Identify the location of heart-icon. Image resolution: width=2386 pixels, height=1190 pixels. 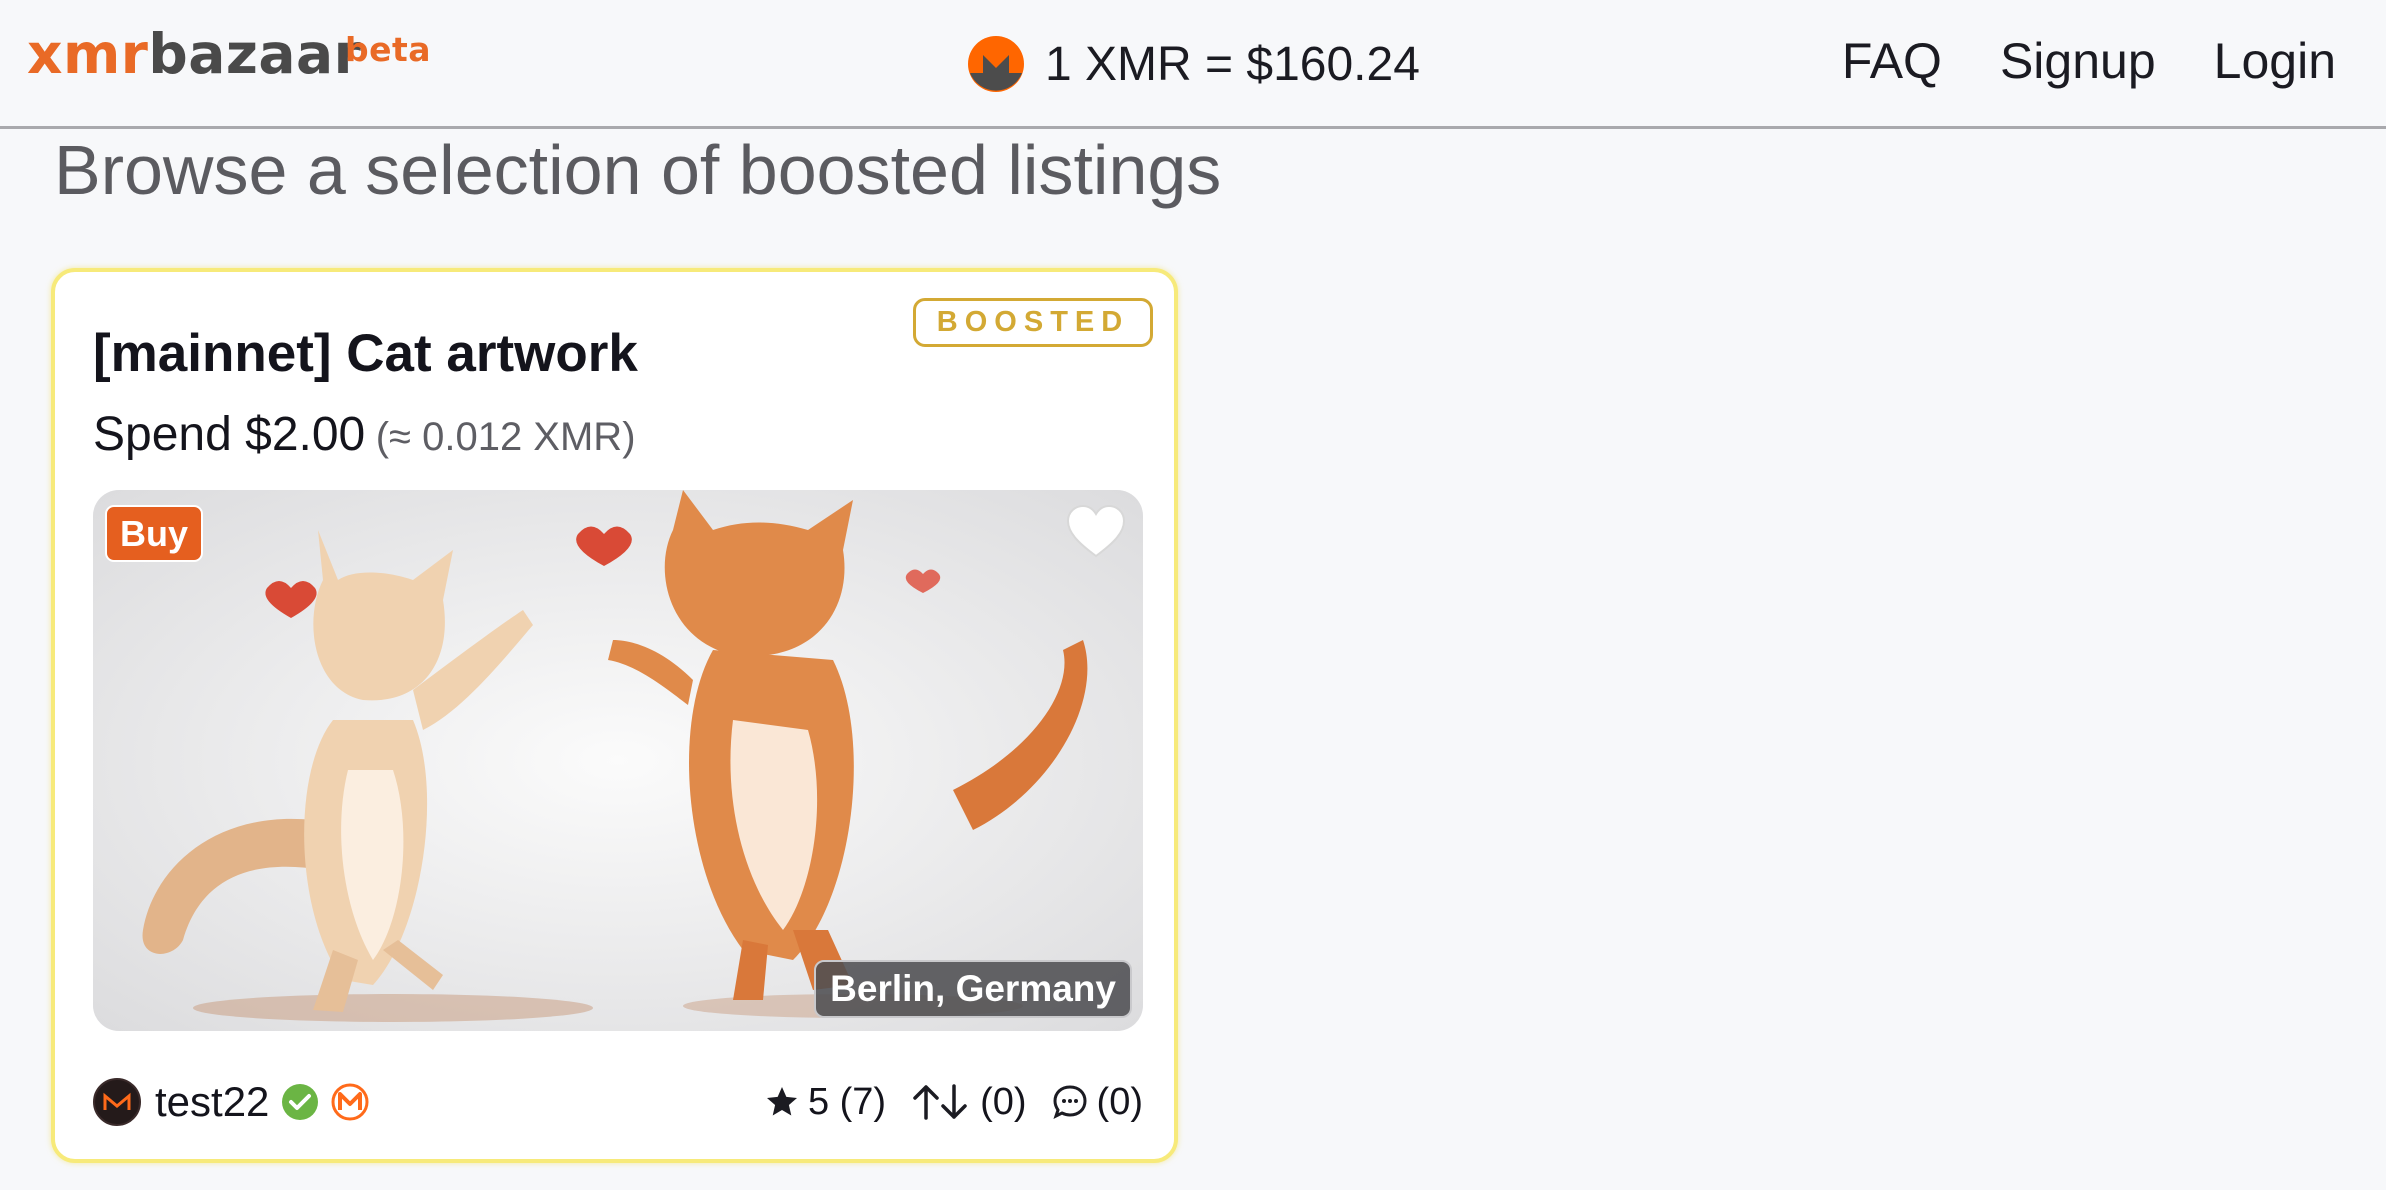
(1096, 532).